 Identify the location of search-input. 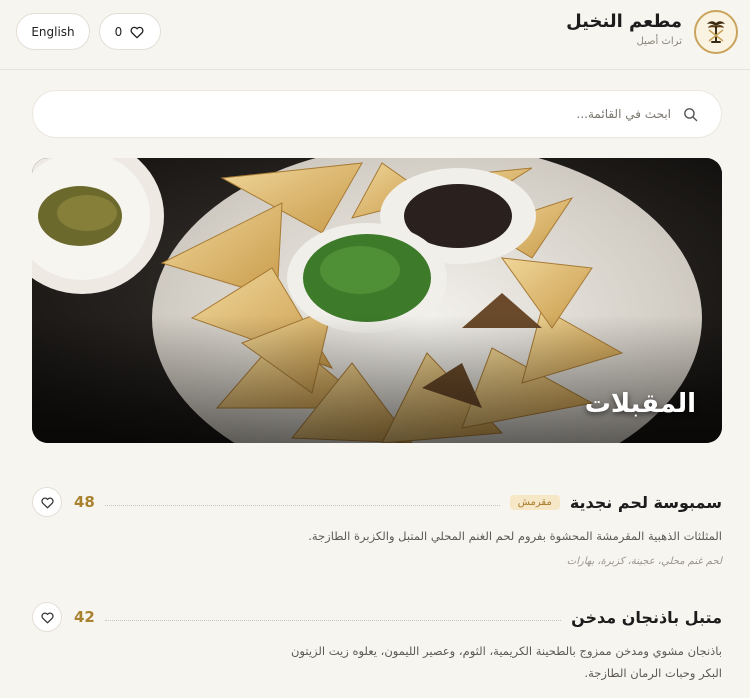
(362, 114).